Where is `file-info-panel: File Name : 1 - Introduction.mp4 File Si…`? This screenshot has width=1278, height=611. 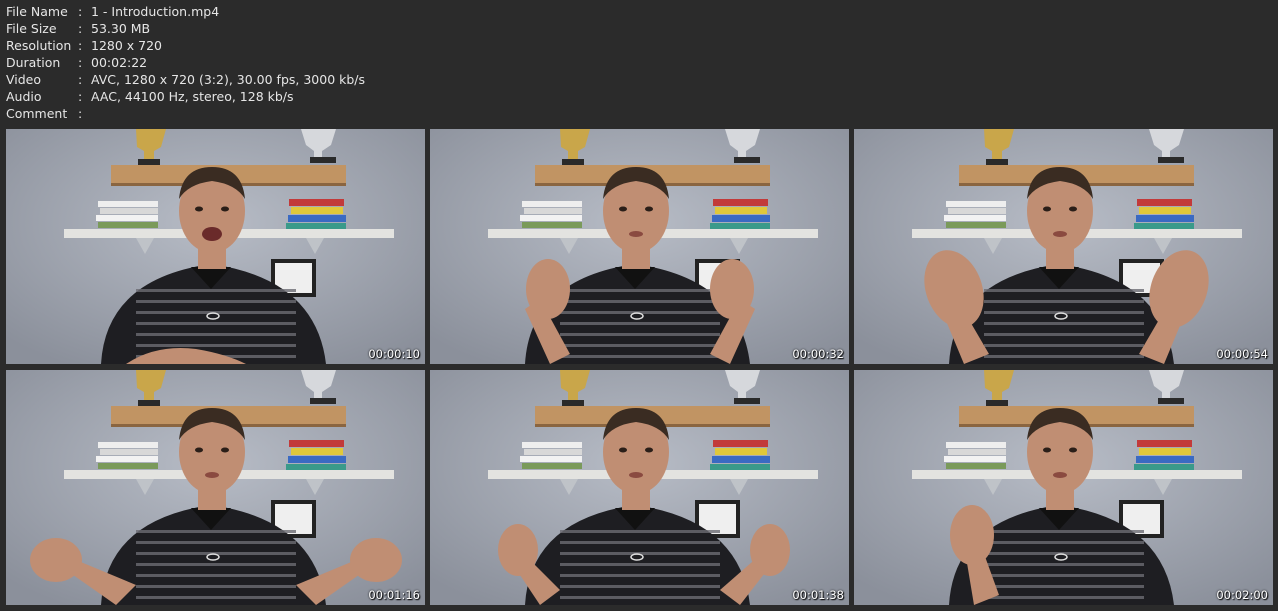 file-info-panel: File Name : 1 - Introduction.mp4 File Si… is located at coordinates (185, 62).